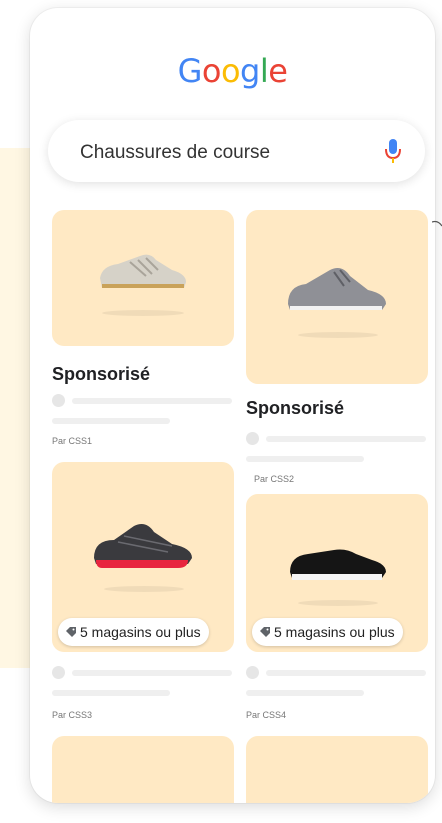 The image size is (442, 823). Describe the element at coordinates (274, 479) in the screenshot. I see `seller-label: Par CSS2` at that location.